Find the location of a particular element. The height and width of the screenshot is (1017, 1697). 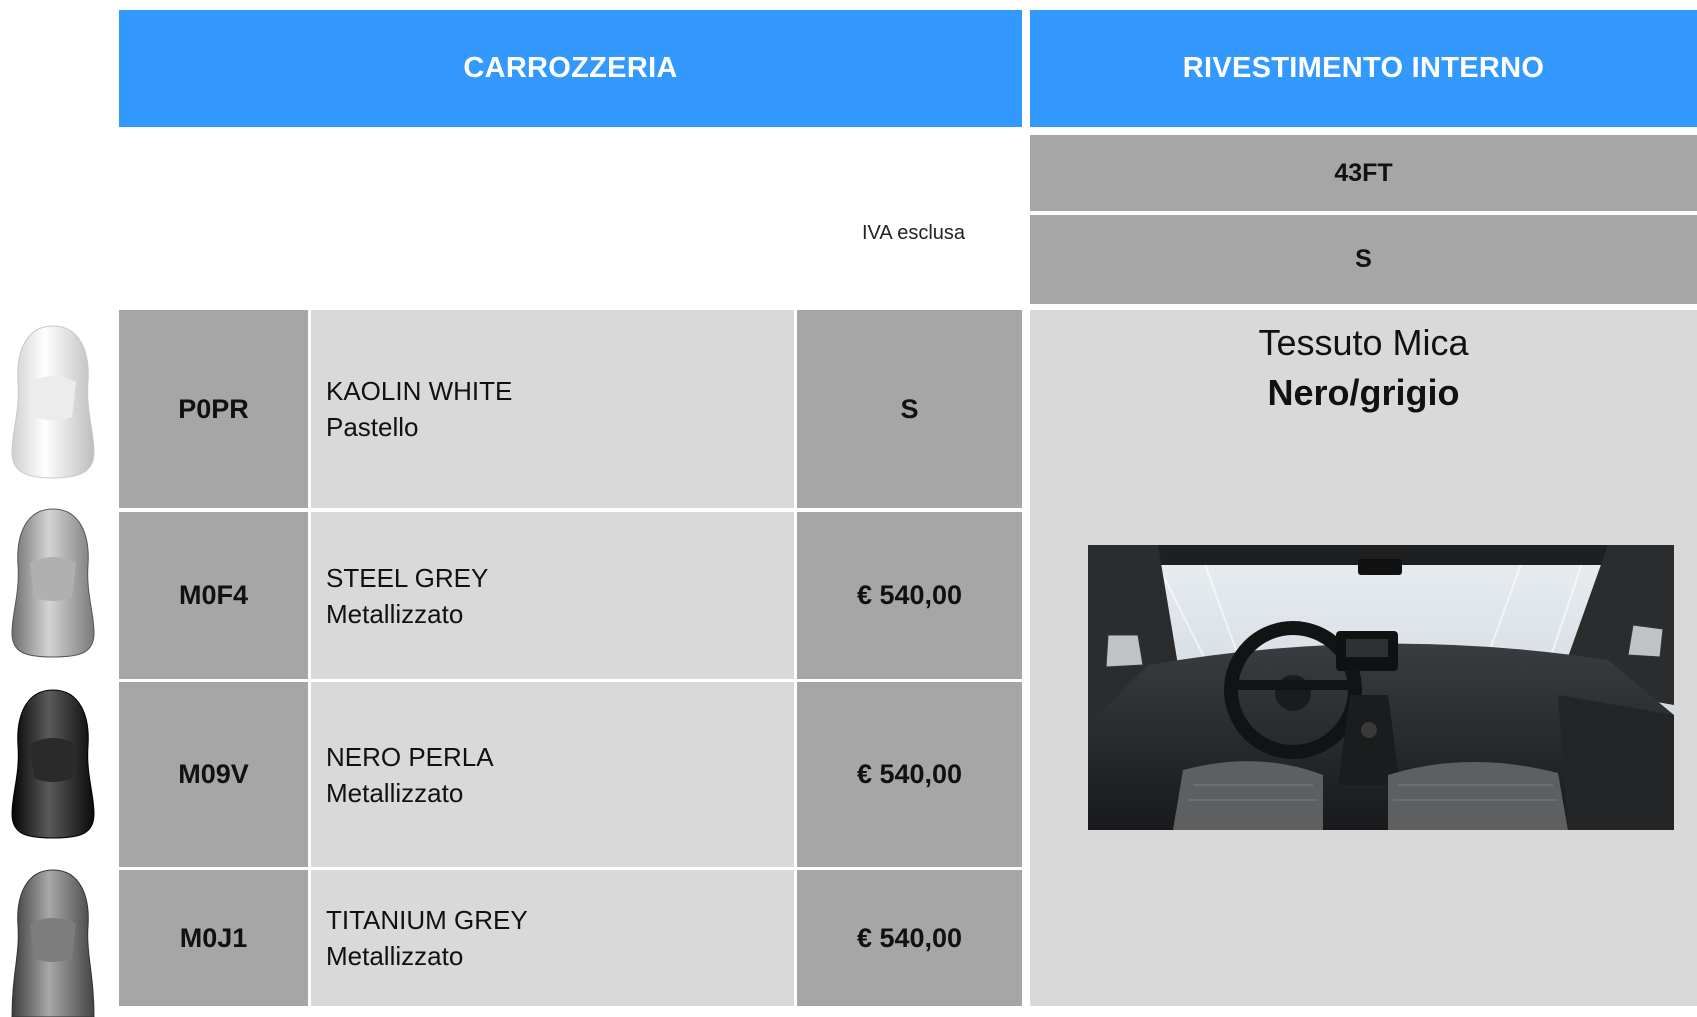

car-swatch-black-icon is located at coordinates (53, 764).